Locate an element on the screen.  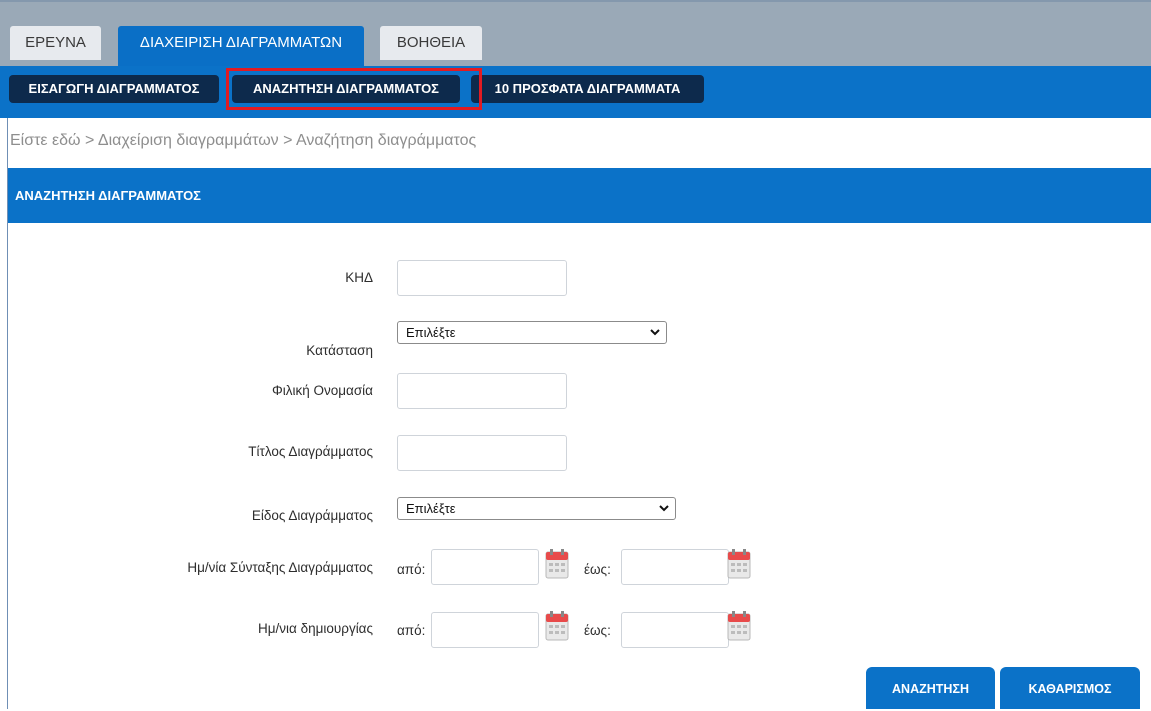
insert-diagram-button: ΕΙΣΑΓΩΓΗ ΔΙΑΓΡΑΜΜΑΤΟΣ is located at coordinates (114, 89).